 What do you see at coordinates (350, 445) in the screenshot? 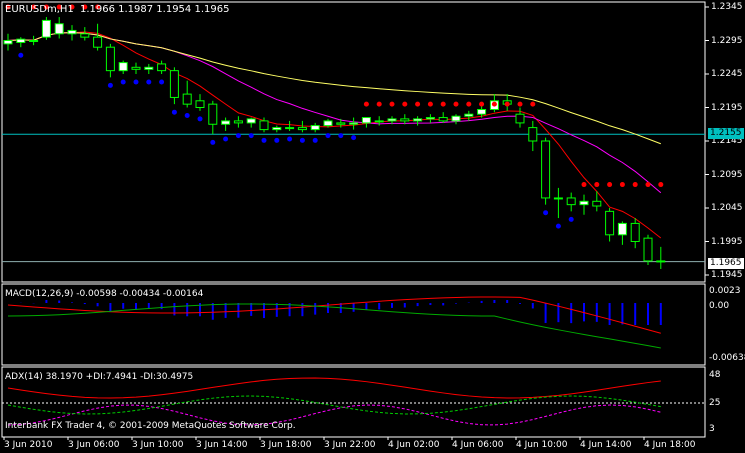
I see `time-tick-label: 3 Jun 22:00` at bounding box center [350, 445].